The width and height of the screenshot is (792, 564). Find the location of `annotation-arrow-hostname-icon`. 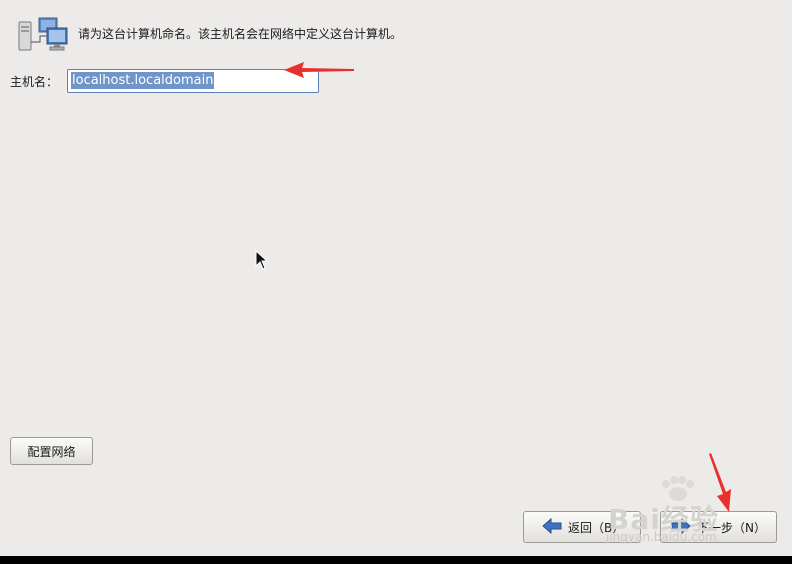

annotation-arrow-hostname-icon is located at coordinates (319, 71).